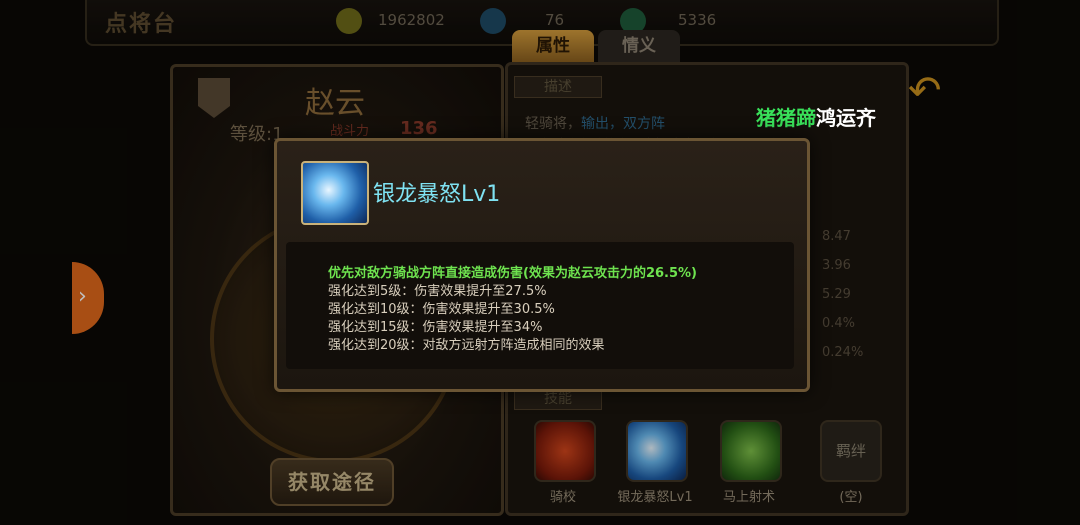  What do you see at coordinates (466, 345) in the screenshot?
I see `tooltip-upgrade-line: 强化达到20级：对敌方远射方阵造成相同的效果` at bounding box center [466, 345].